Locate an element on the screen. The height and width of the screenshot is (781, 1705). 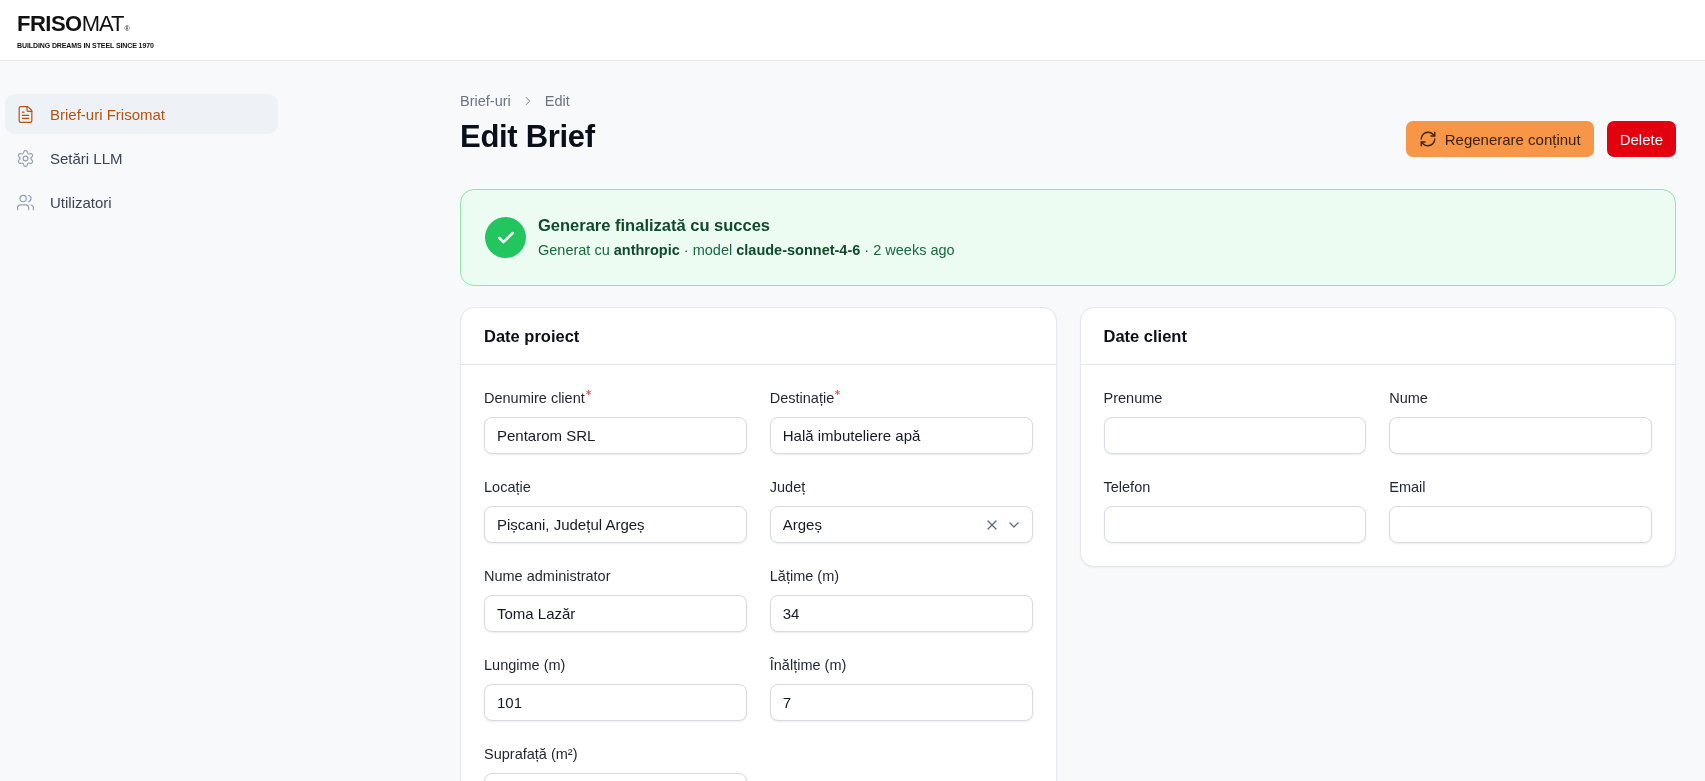
card-title: Date client is located at coordinates (1145, 336).